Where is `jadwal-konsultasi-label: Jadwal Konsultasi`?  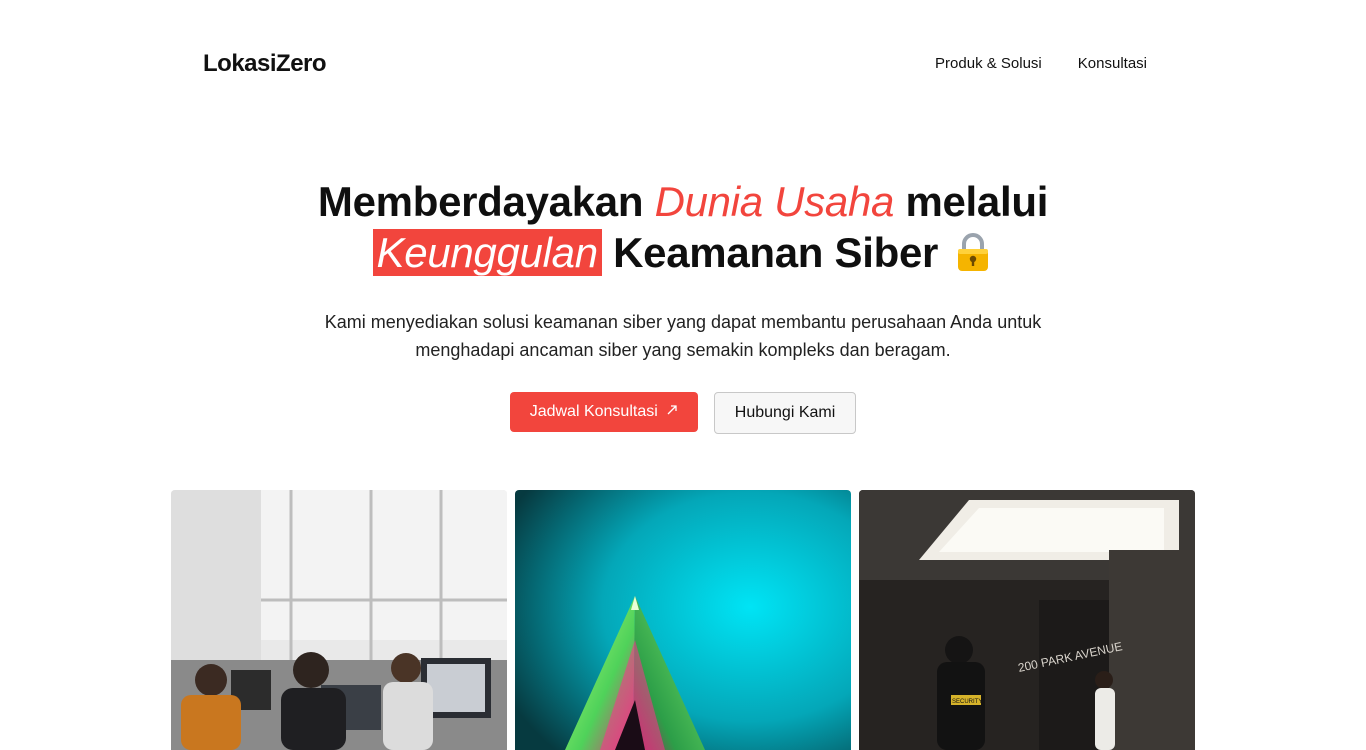 jadwal-konsultasi-label: Jadwal Konsultasi is located at coordinates (593, 411).